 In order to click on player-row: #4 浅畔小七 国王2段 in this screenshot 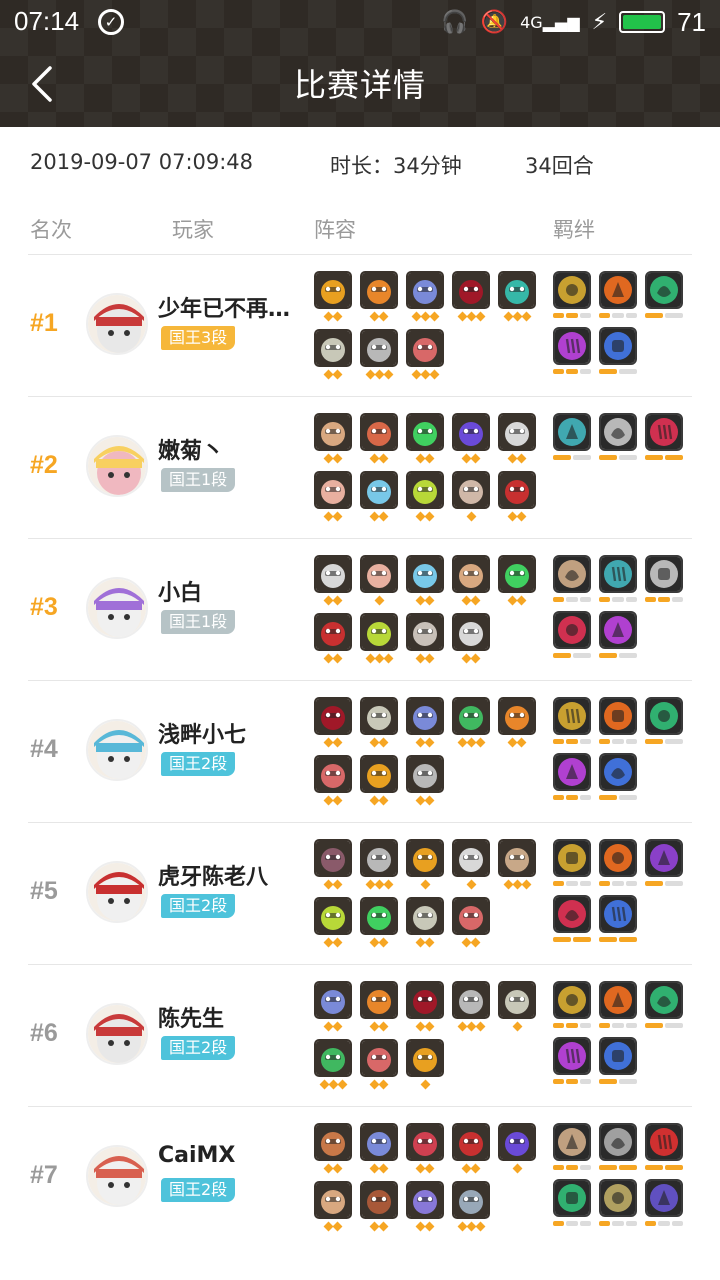, I will do `click(360, 751)`.